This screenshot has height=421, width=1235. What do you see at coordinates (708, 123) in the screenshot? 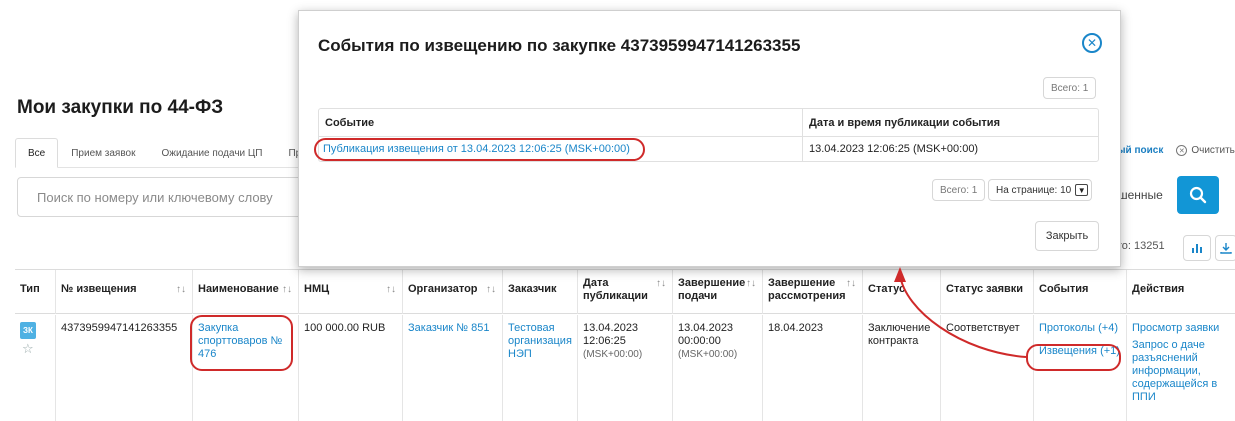
I see `events-table-header: Событие Дата и время публикации события` at bounding box center [708, 123].